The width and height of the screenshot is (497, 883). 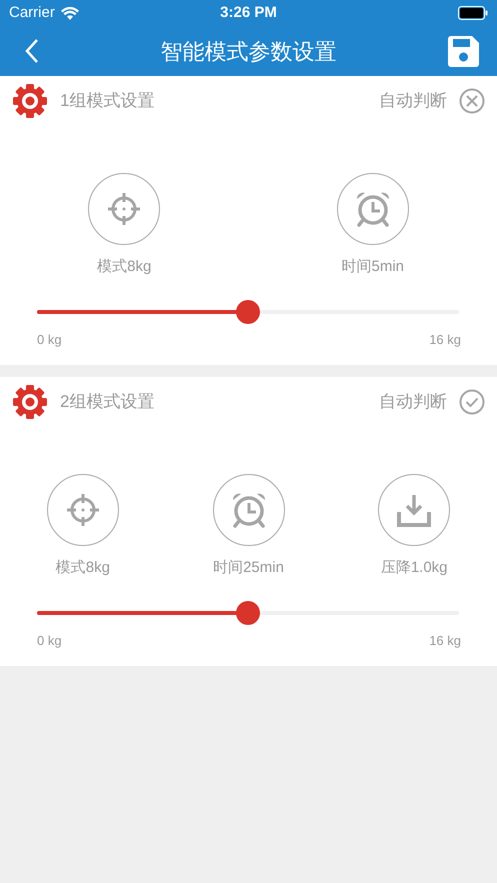 What do you see at coordinates (248, 568) in the screenshot?
I see `metric-label: 时间25min` at bounding box center [248, 568].